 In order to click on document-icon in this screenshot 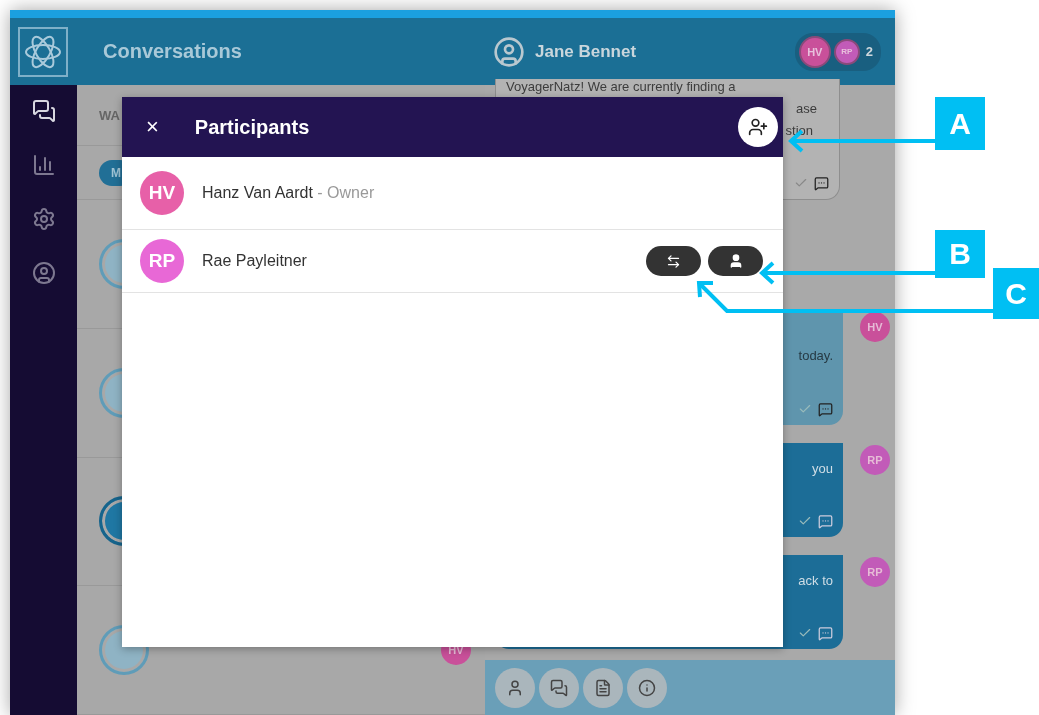, I will do `click(603, 687)`.